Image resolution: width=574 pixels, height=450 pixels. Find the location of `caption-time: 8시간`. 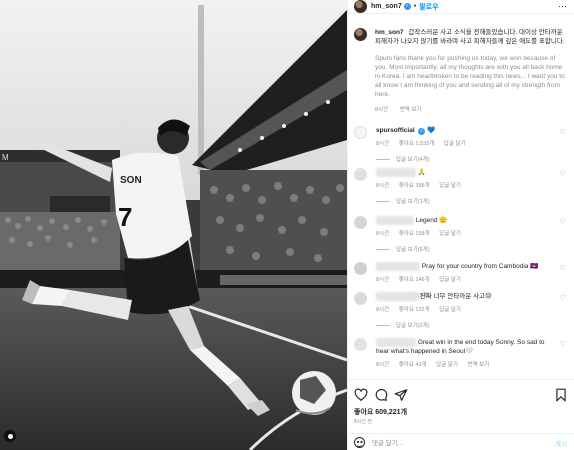

caption-time: 8시간 is located at coordinates (382, 110).